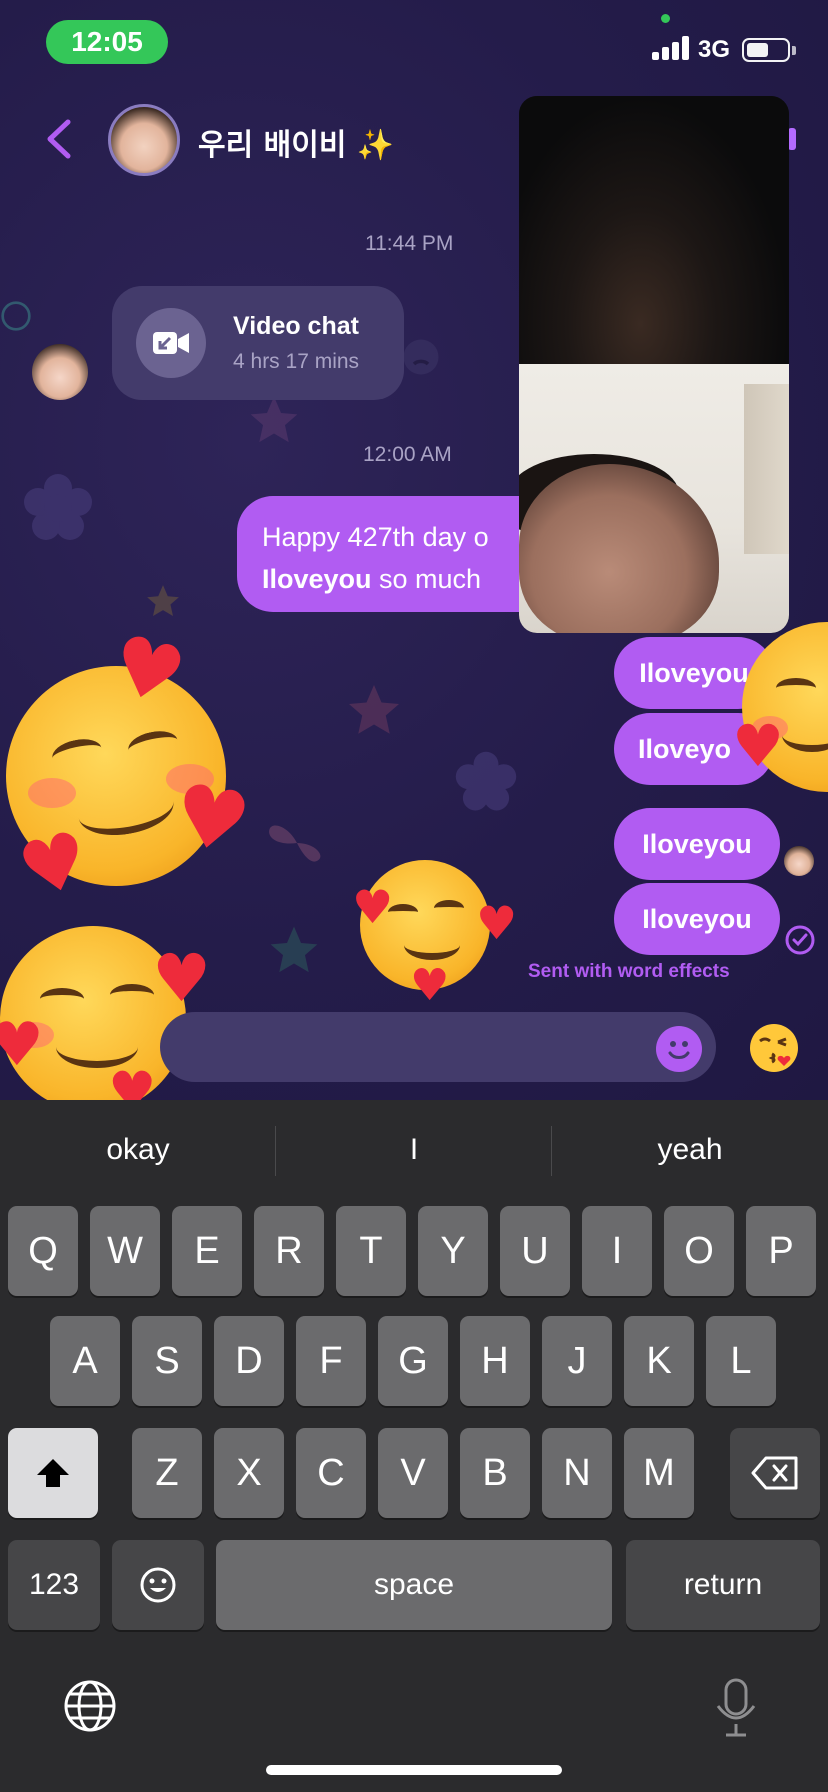 Image resolution: width=828 pixels, height=1792 pixels. I want to click on key-k: K, so click(659, 1361).